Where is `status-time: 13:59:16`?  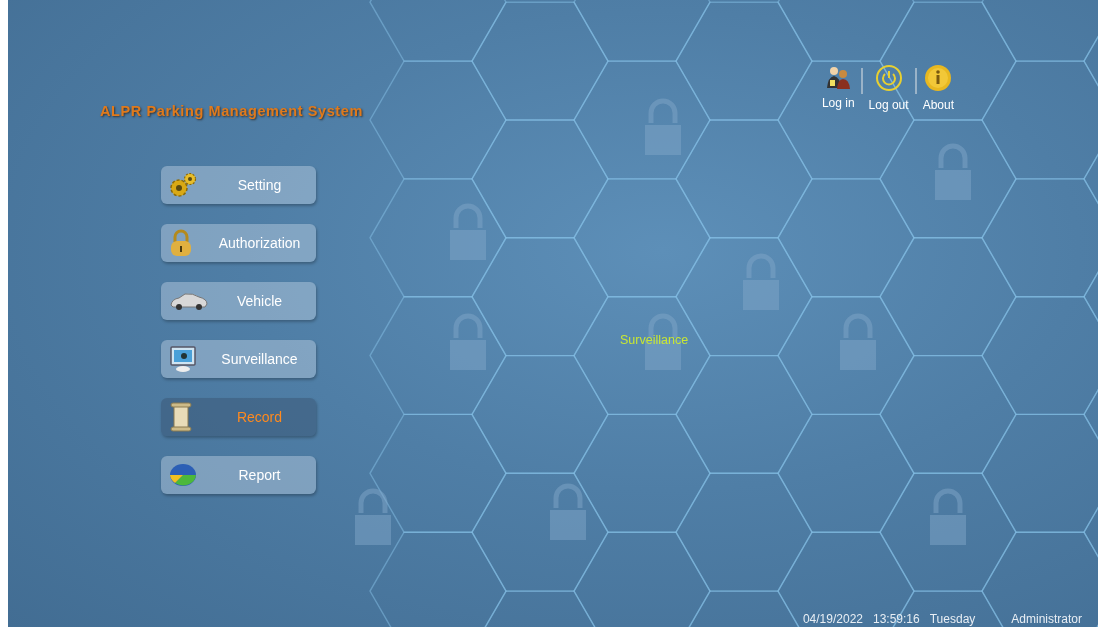 status-time: 13:59:16 is located at coordinates (896, 619).